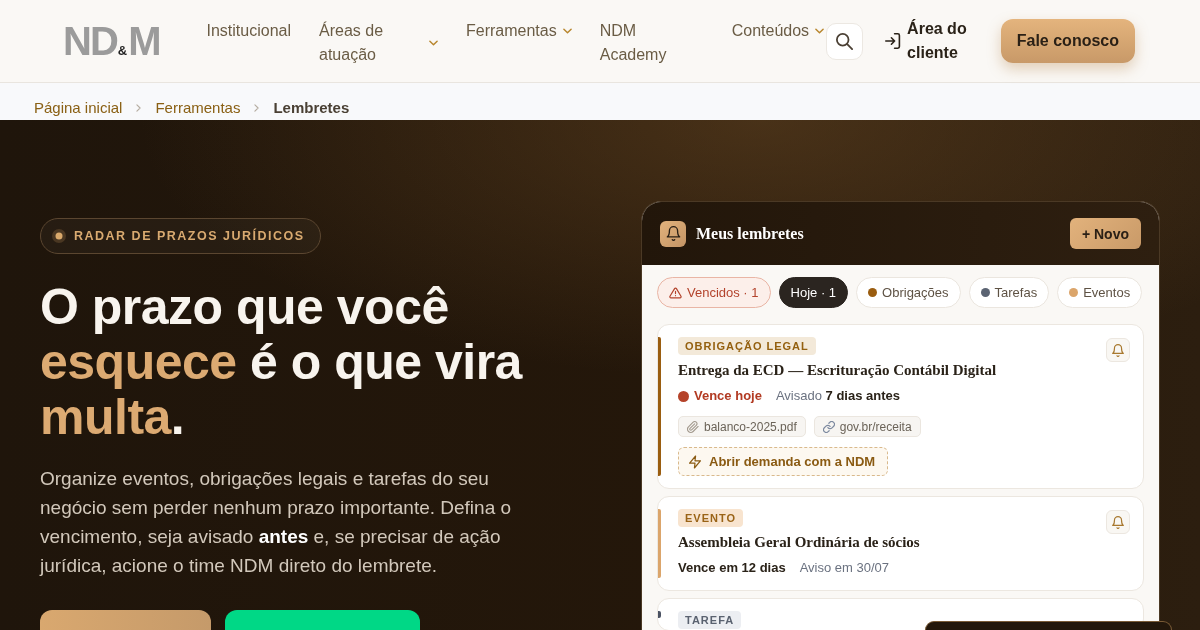 The image size is (1200, 630). Describe the element at coordinates (742, 426) in the screenshot. I see `attachment-chip: balanco-2025.pdf` at that location.